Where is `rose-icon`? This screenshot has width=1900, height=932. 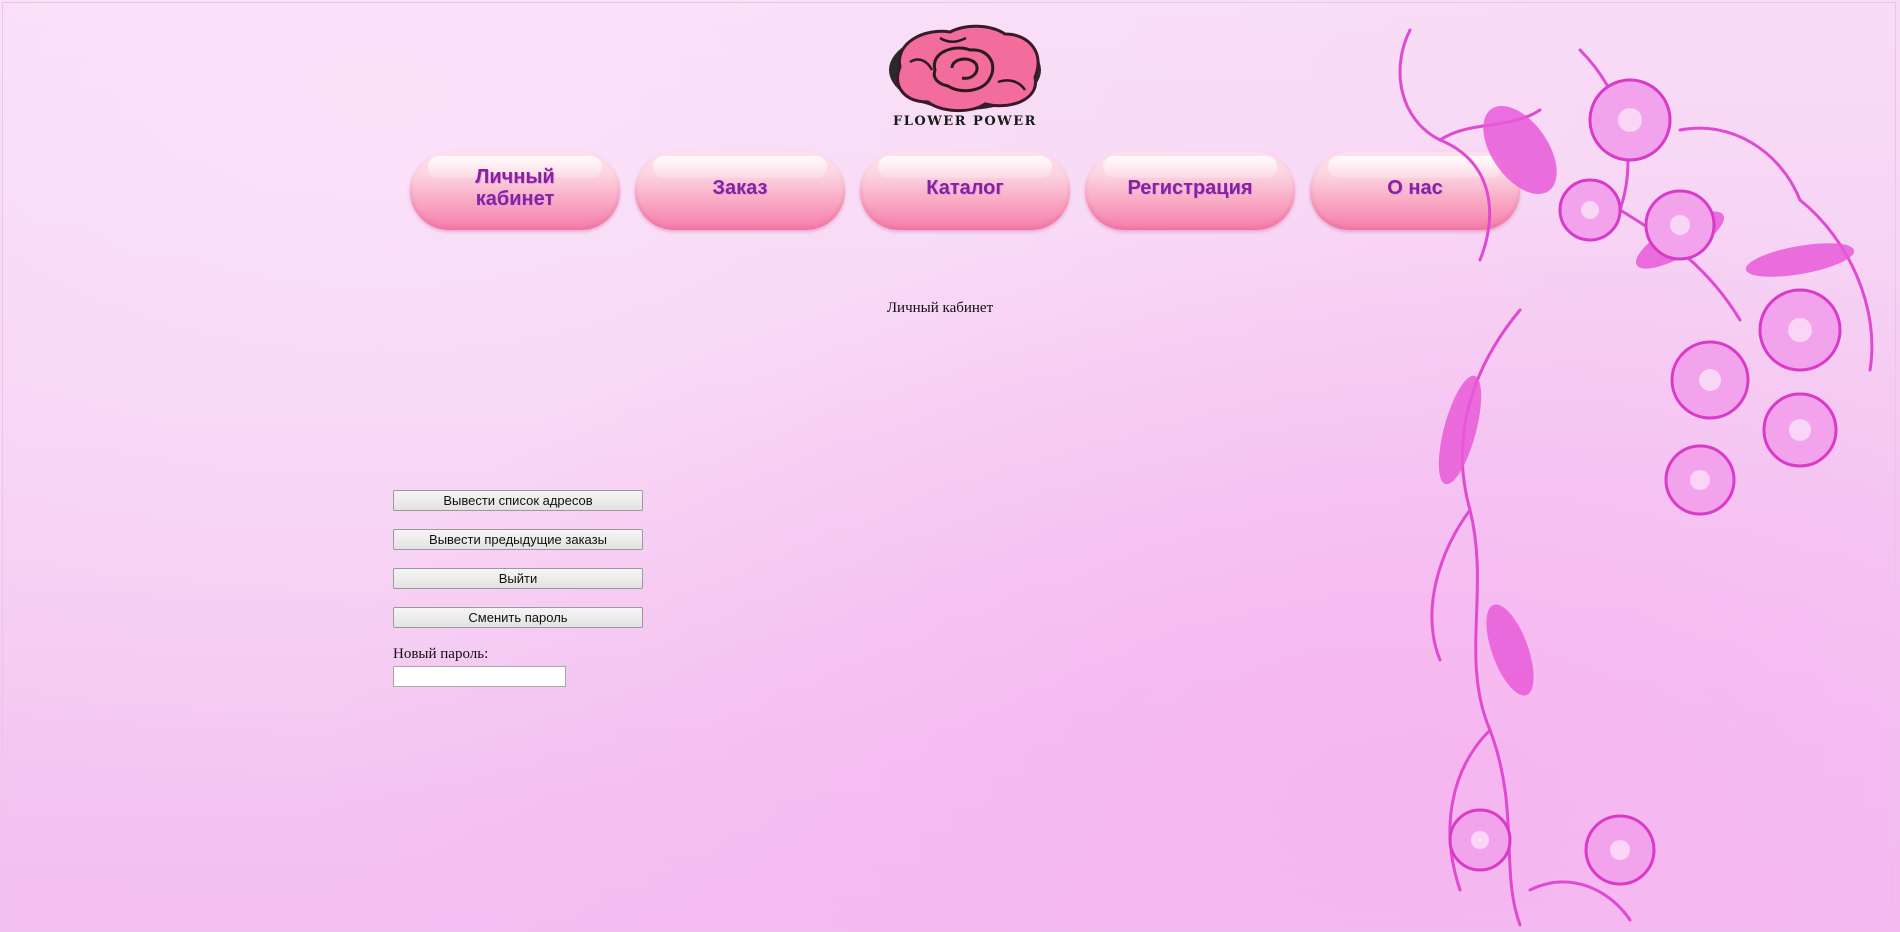 rose-icon is located at coordinates (965, 68).